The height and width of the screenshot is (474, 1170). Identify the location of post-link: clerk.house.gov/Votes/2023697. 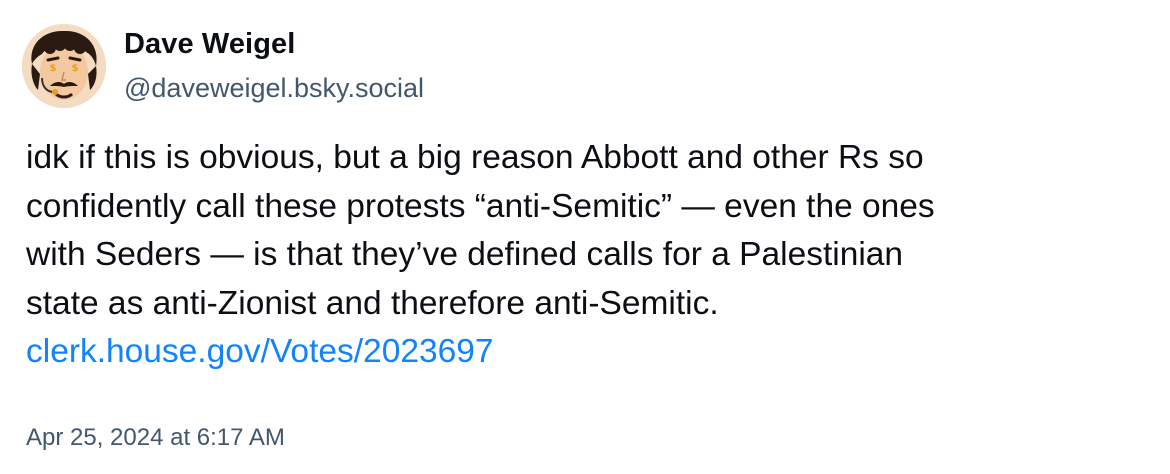
(259, 352).